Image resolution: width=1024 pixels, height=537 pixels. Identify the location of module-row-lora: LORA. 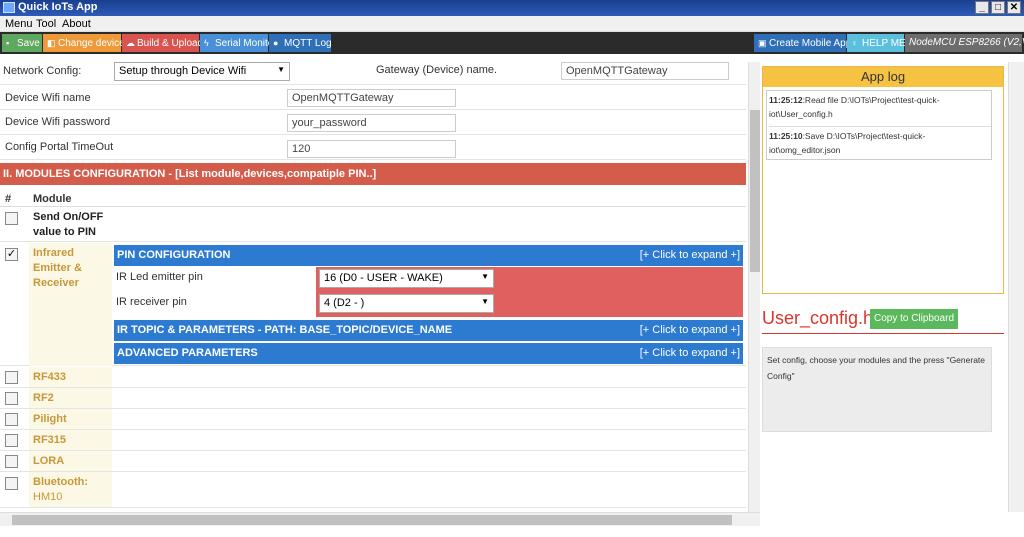
(373, 461).